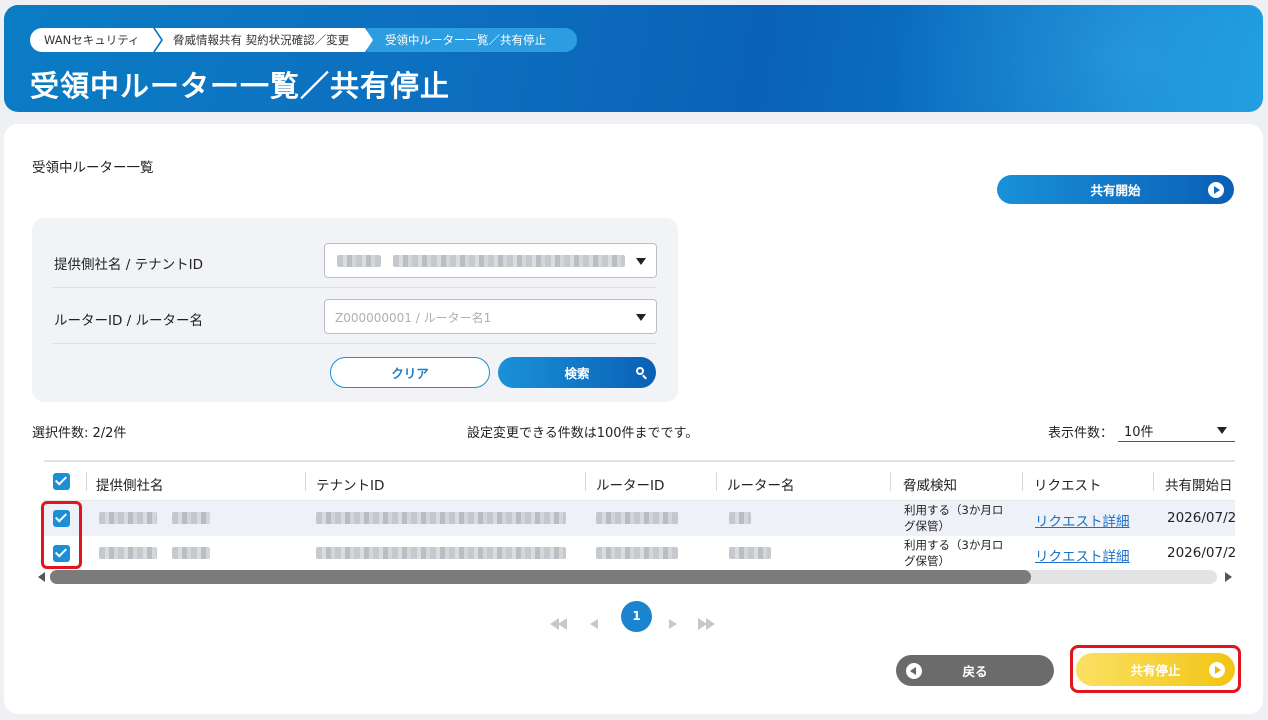  Describe the element at coordinates (1201, 518) in the screenshot. I see `share-start-date: 2026/07/28` at that location.